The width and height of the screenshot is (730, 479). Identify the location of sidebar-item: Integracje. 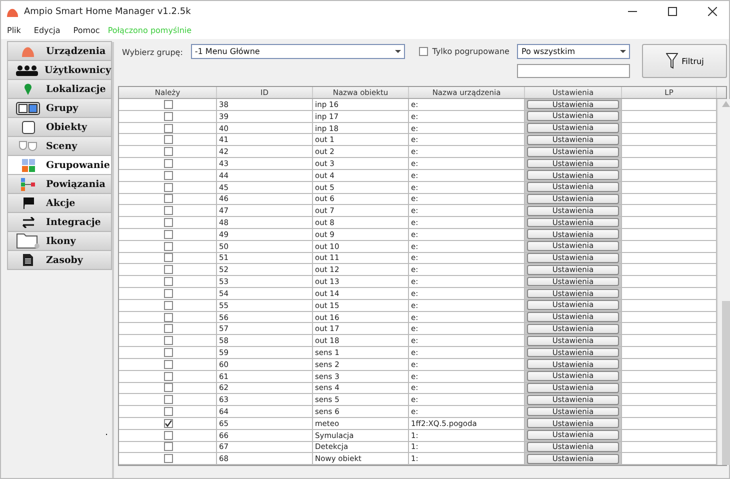
(59, 222).